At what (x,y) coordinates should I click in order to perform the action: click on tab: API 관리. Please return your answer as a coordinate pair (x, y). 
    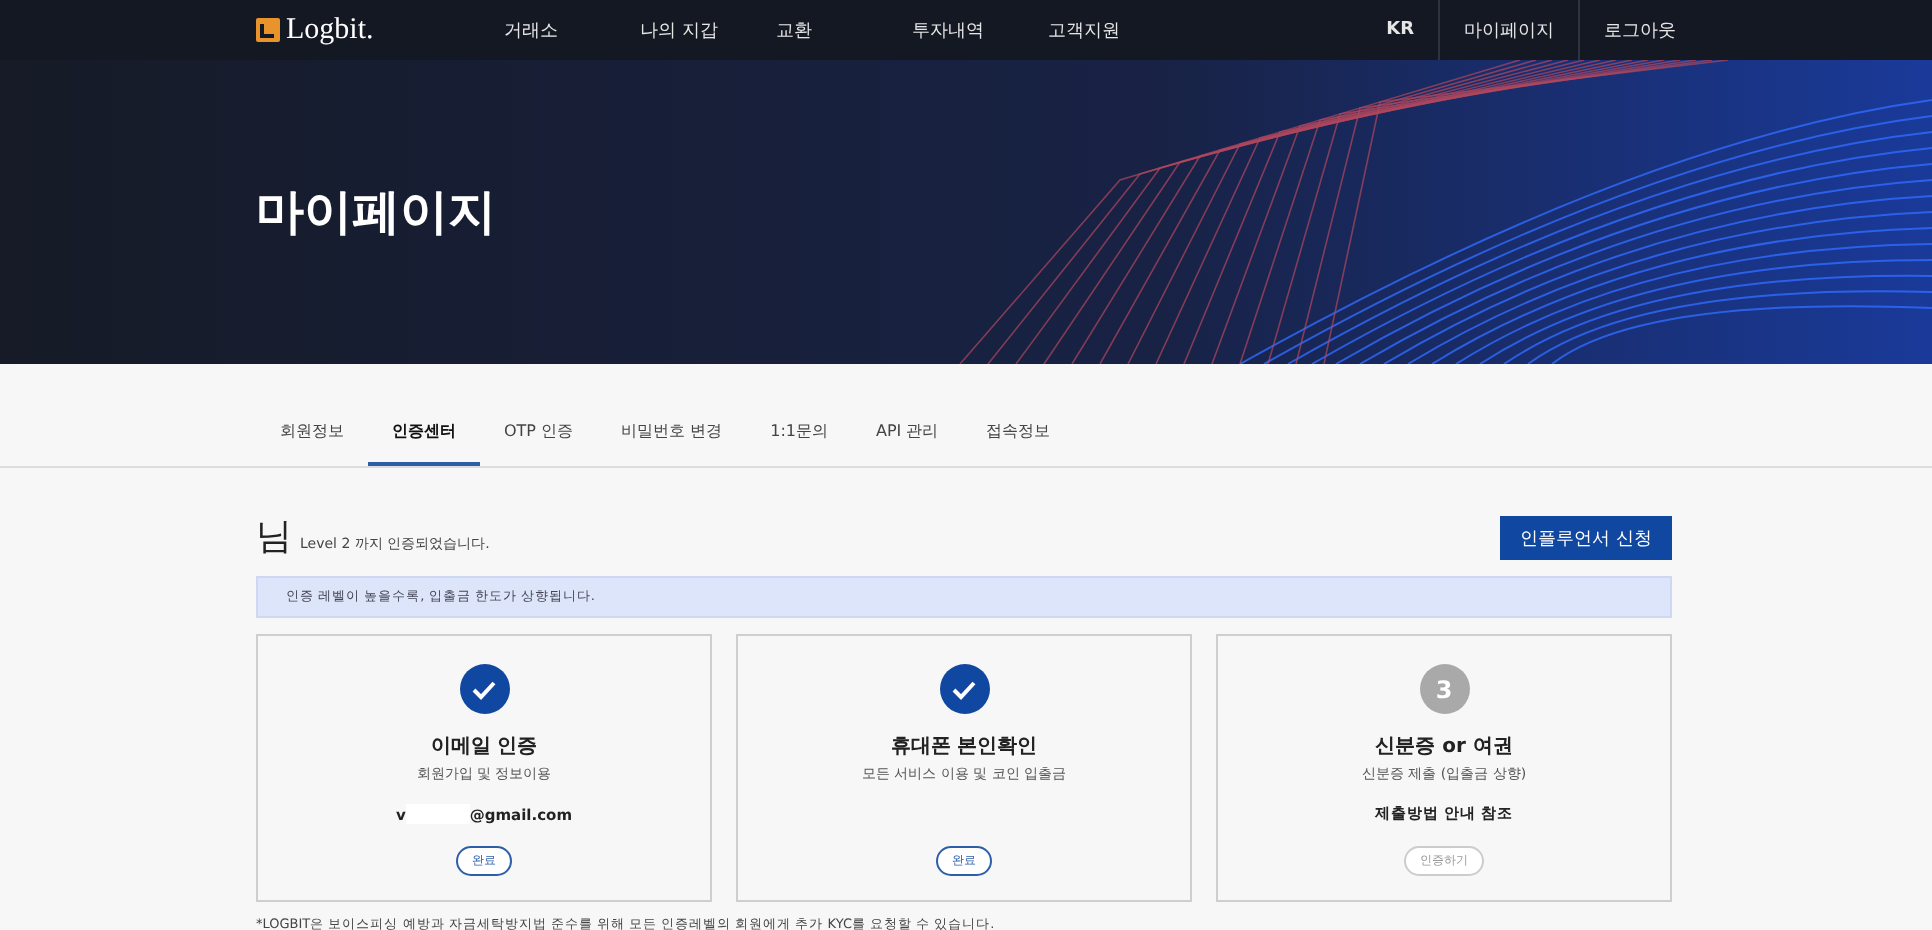
    Looking at the image, I should click on (907, 432).